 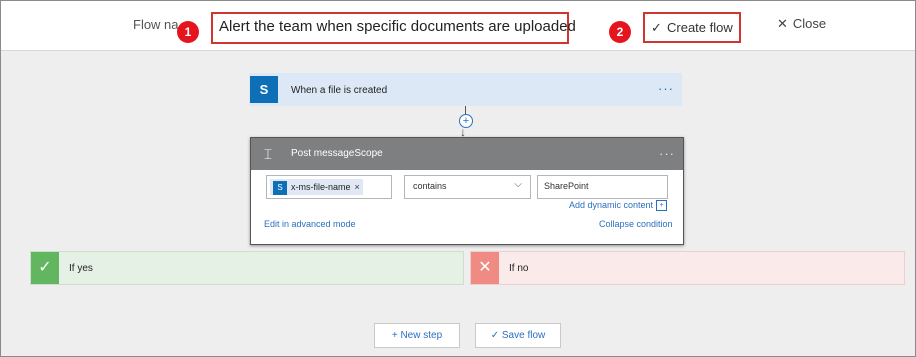 What do you see at coordinates (430, 186) in the screenshot?
I see `operator-value: contains` at bounding box center [430, 186].